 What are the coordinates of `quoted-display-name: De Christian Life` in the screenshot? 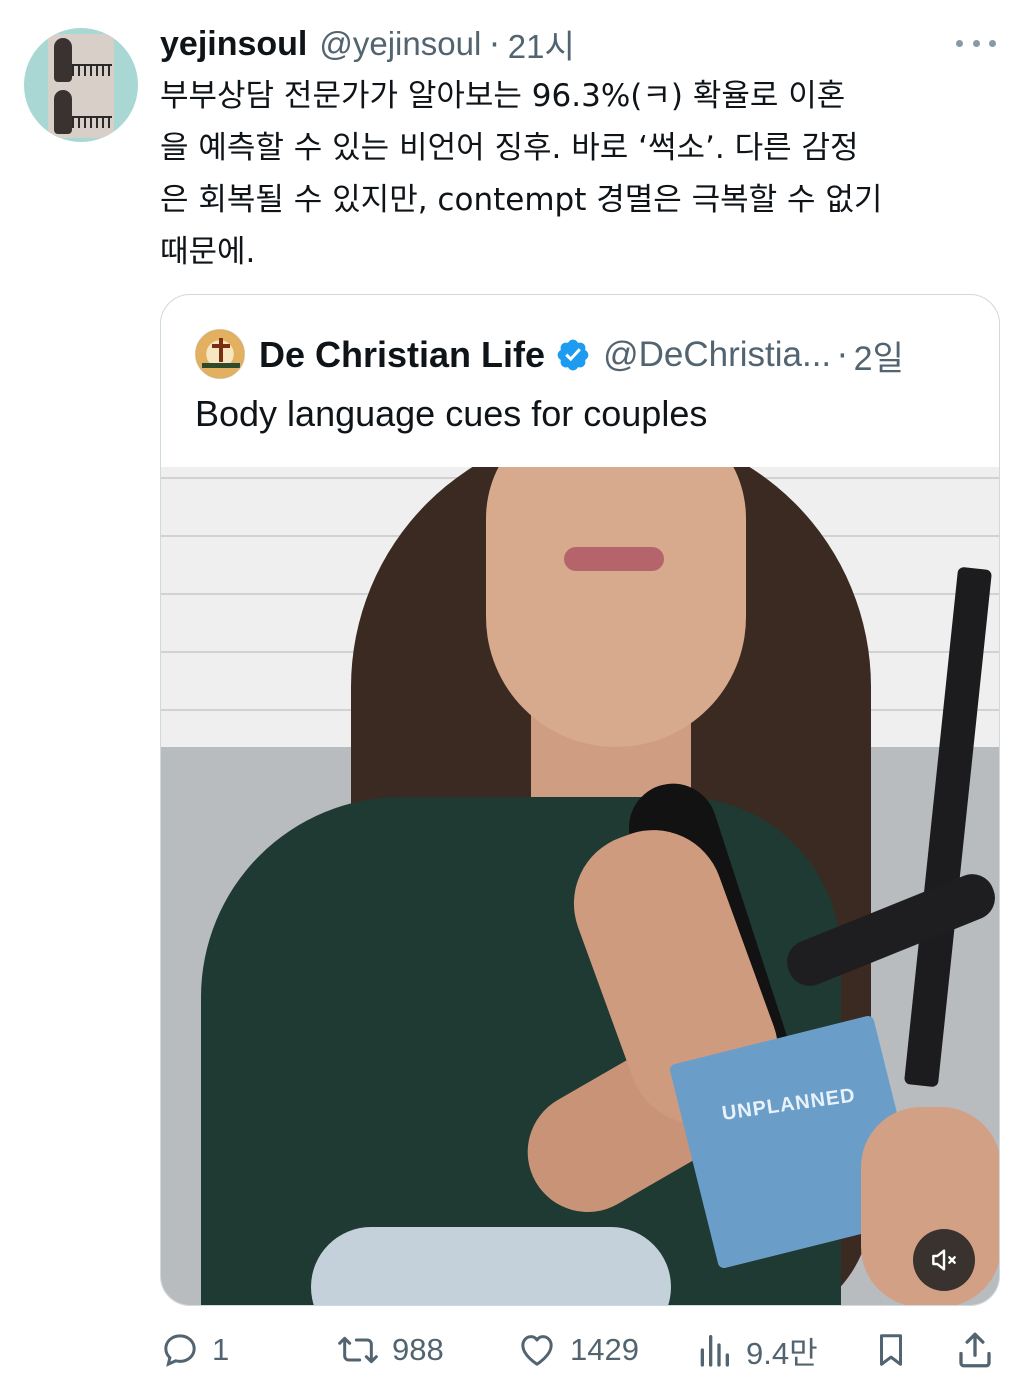 It's located at (402, 355).